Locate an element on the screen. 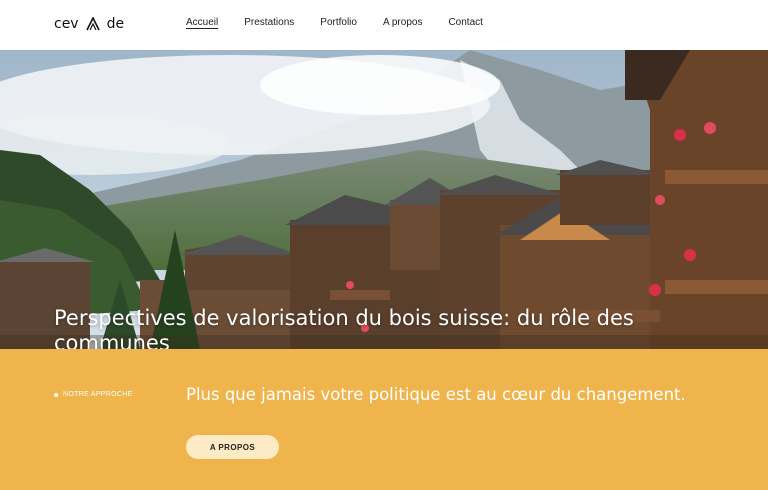 The image size is (768, 490). nav-contact: Contact is located at coordinates (465, 22).